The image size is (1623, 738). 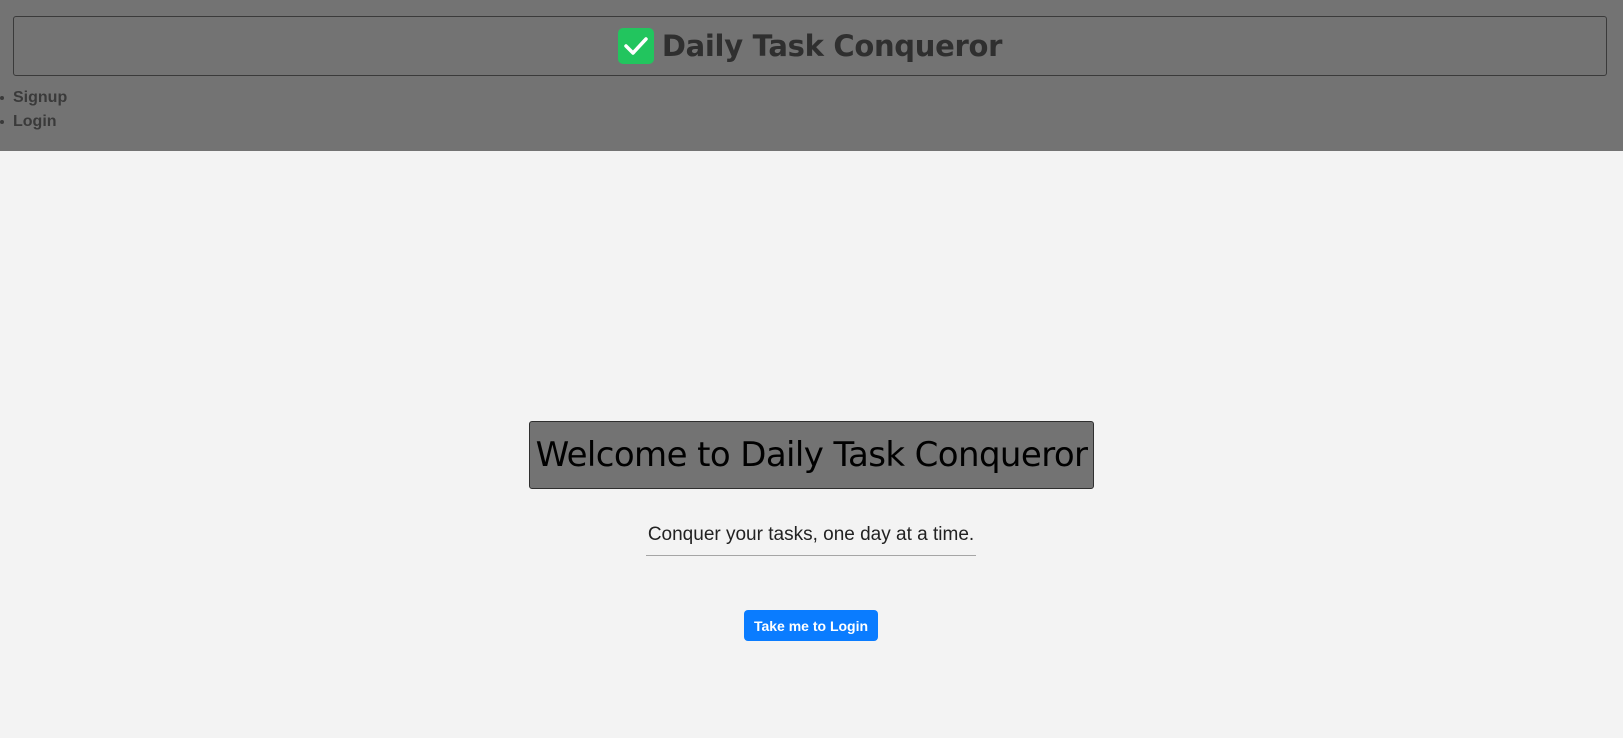 I want to click on brand: Daily Task Conqueror, so click(x=810, y=46).